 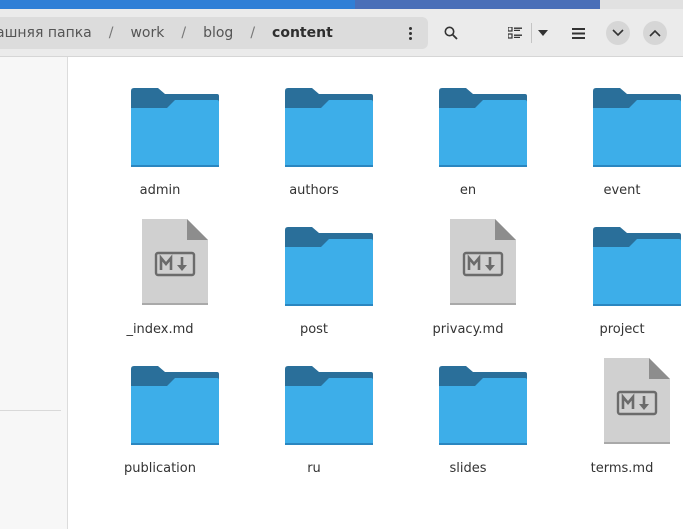 I want to click on file-item: privacy.md, so click(x=468, y=266).